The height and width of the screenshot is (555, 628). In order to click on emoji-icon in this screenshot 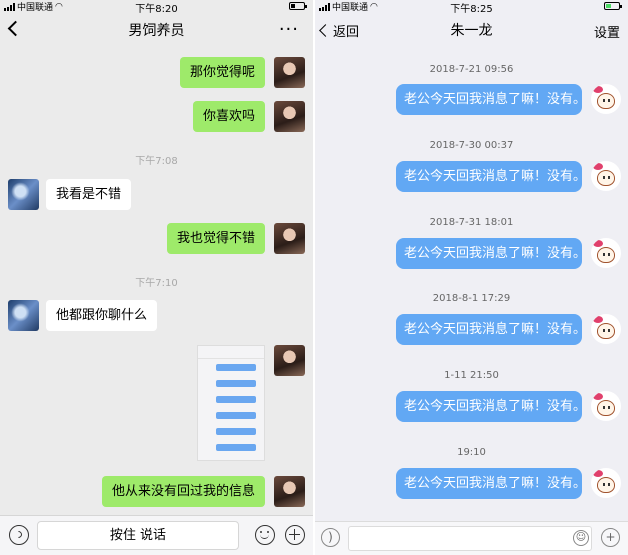, I will do `click(265, 535)`.